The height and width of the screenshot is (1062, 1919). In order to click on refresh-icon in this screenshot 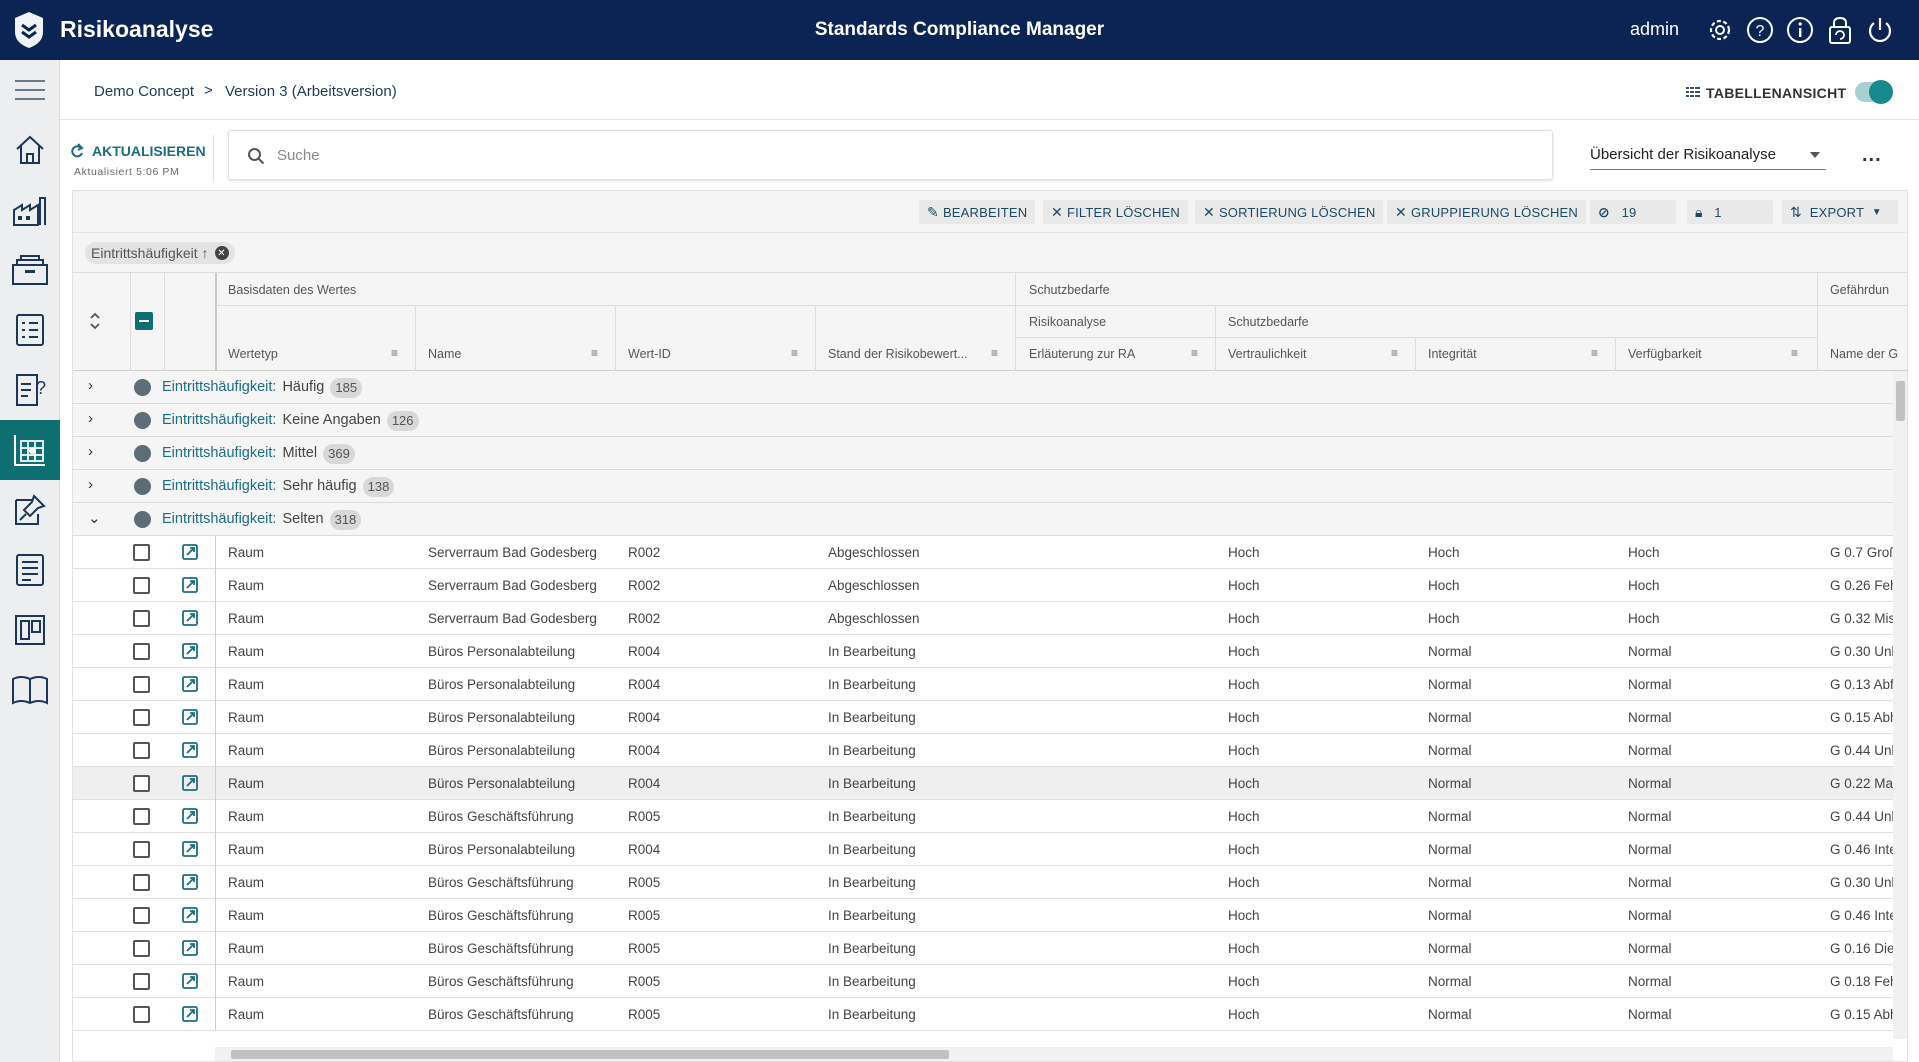, I will do `click(77, 151)`.